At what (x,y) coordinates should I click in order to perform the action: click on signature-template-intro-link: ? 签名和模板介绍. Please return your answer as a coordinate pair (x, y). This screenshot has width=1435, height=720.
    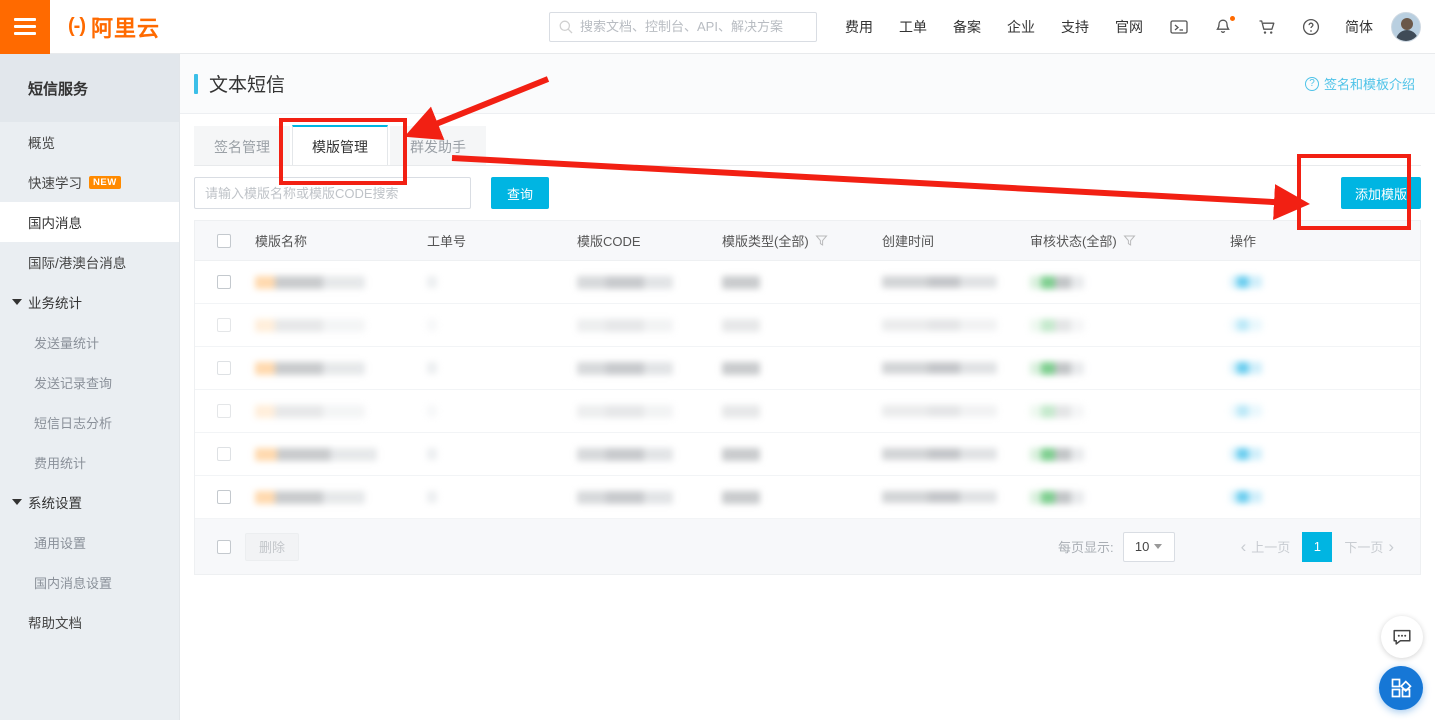
    Looking at the image, I should click on (1359, 83).